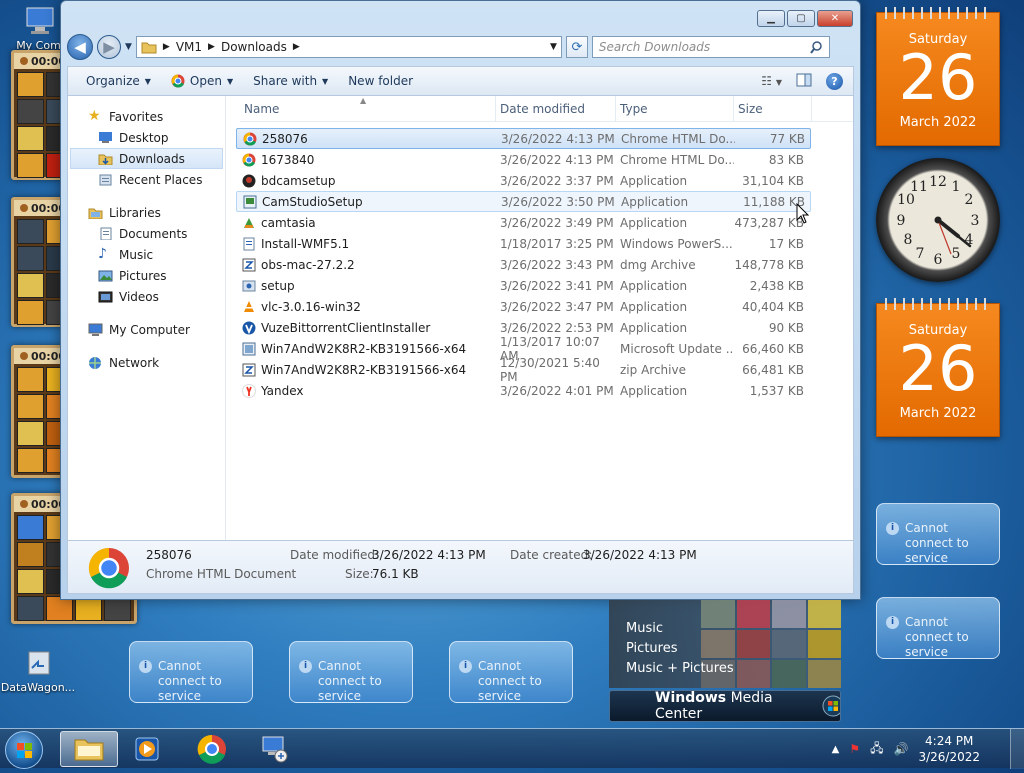 The width and height of the screenshot is (1024, 773). What do you see at coordinates (146, 275) in the screenshot?
I see `nav-pictures: Pictures` at bounding box center [146, 275].